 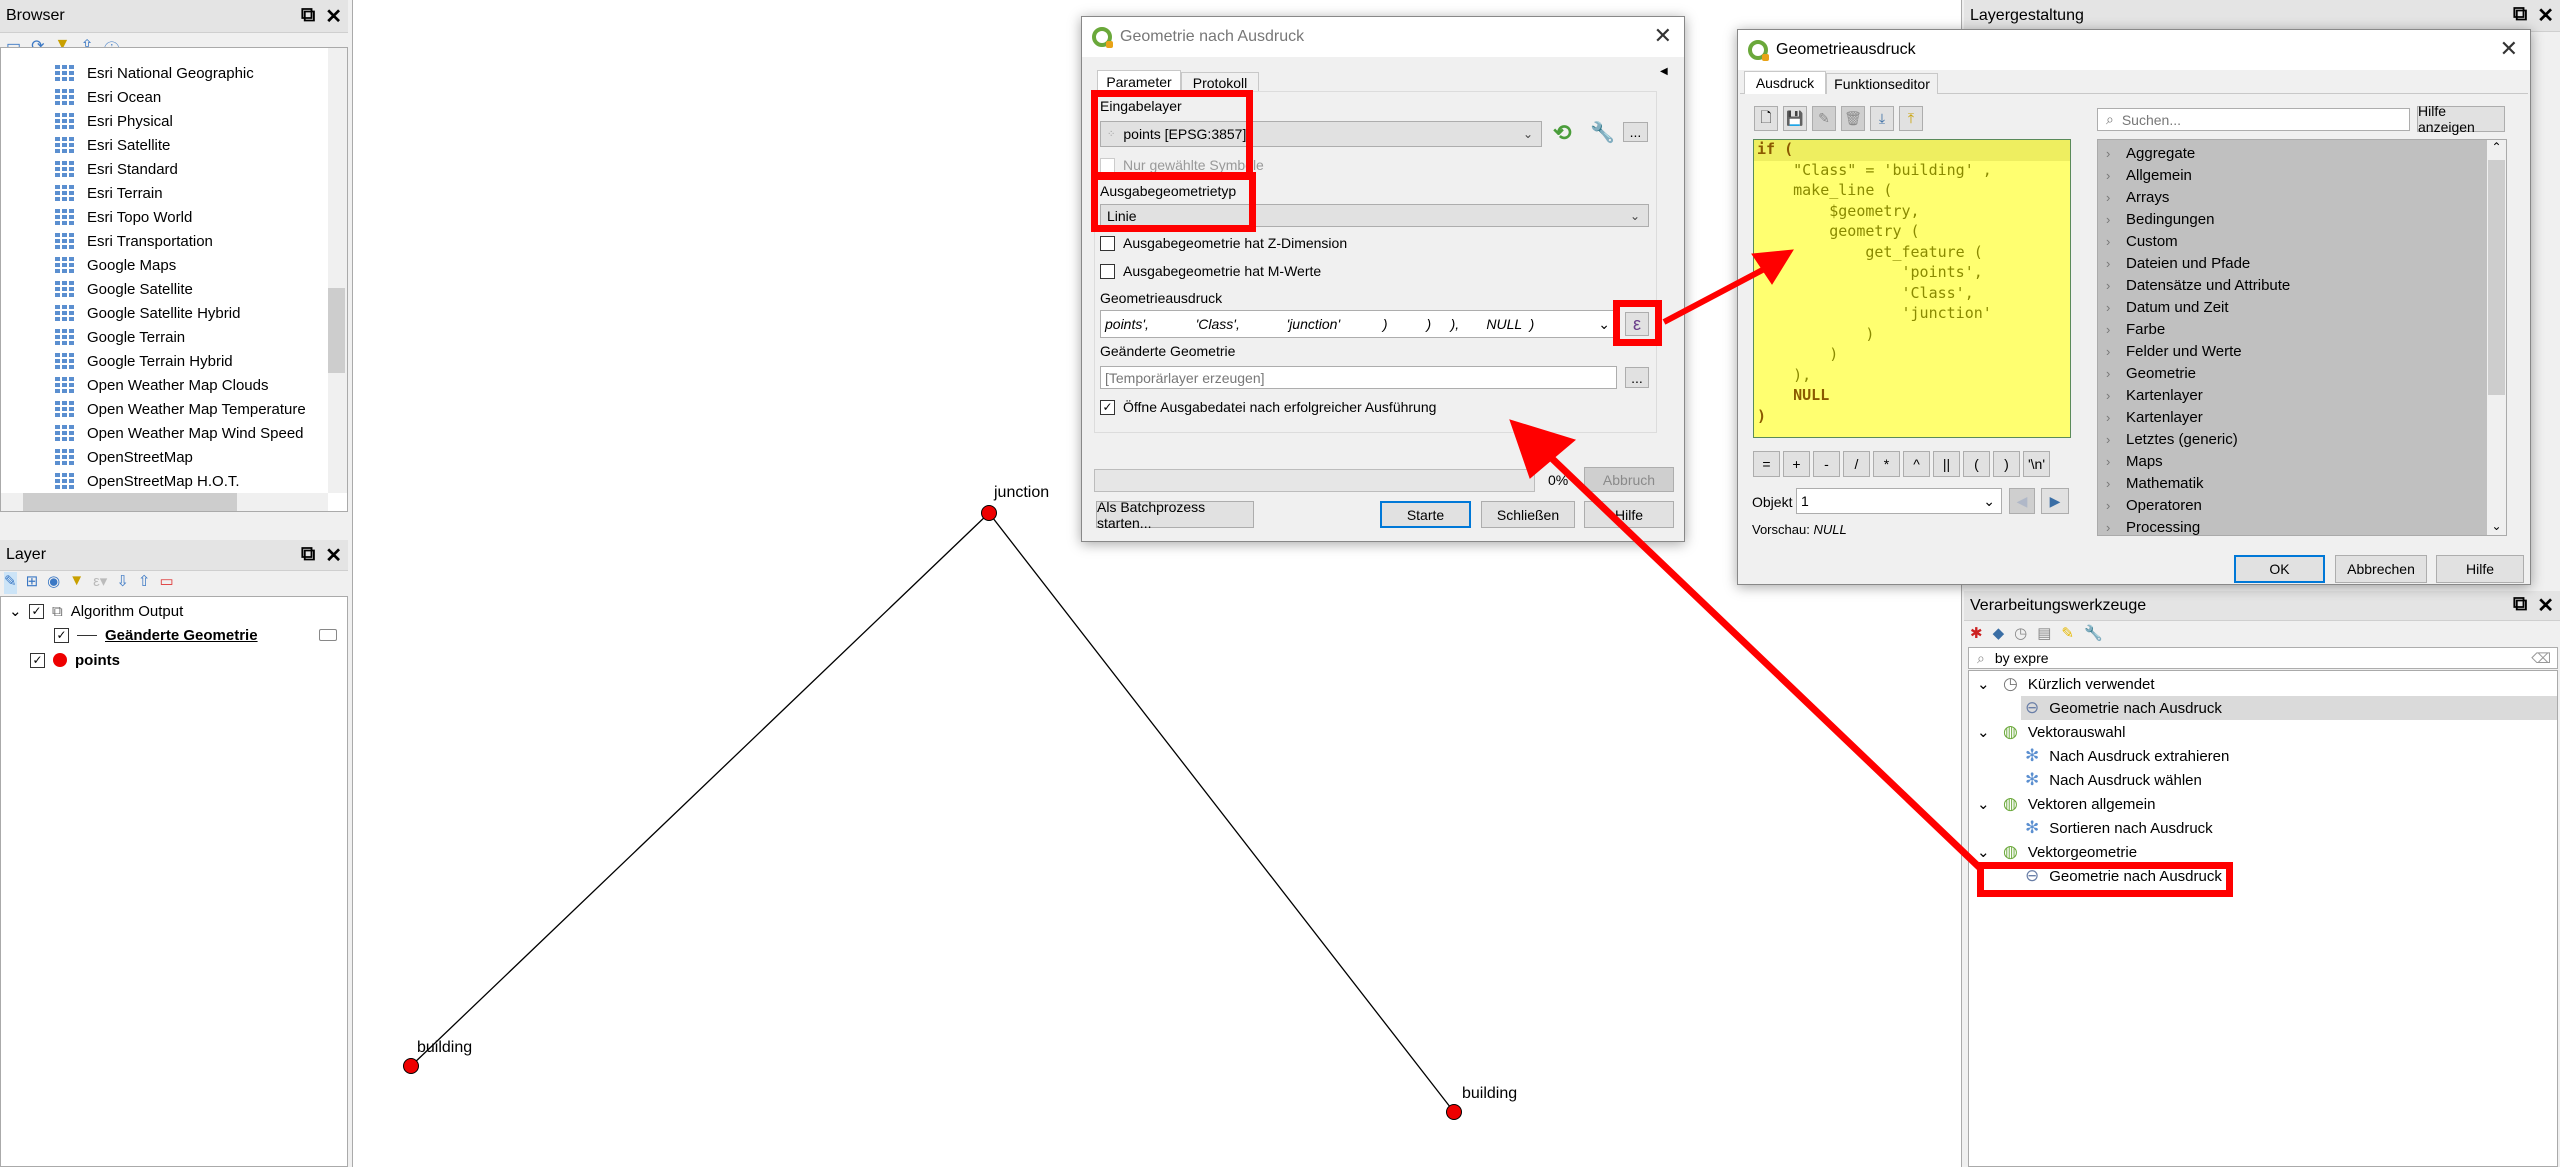 What do you see at coordinates (2263, 804) in the screenshot?
I see `toolbox-item: ⌄ ◍ Vektoren allgemein` at bounding box center [2263, 804].